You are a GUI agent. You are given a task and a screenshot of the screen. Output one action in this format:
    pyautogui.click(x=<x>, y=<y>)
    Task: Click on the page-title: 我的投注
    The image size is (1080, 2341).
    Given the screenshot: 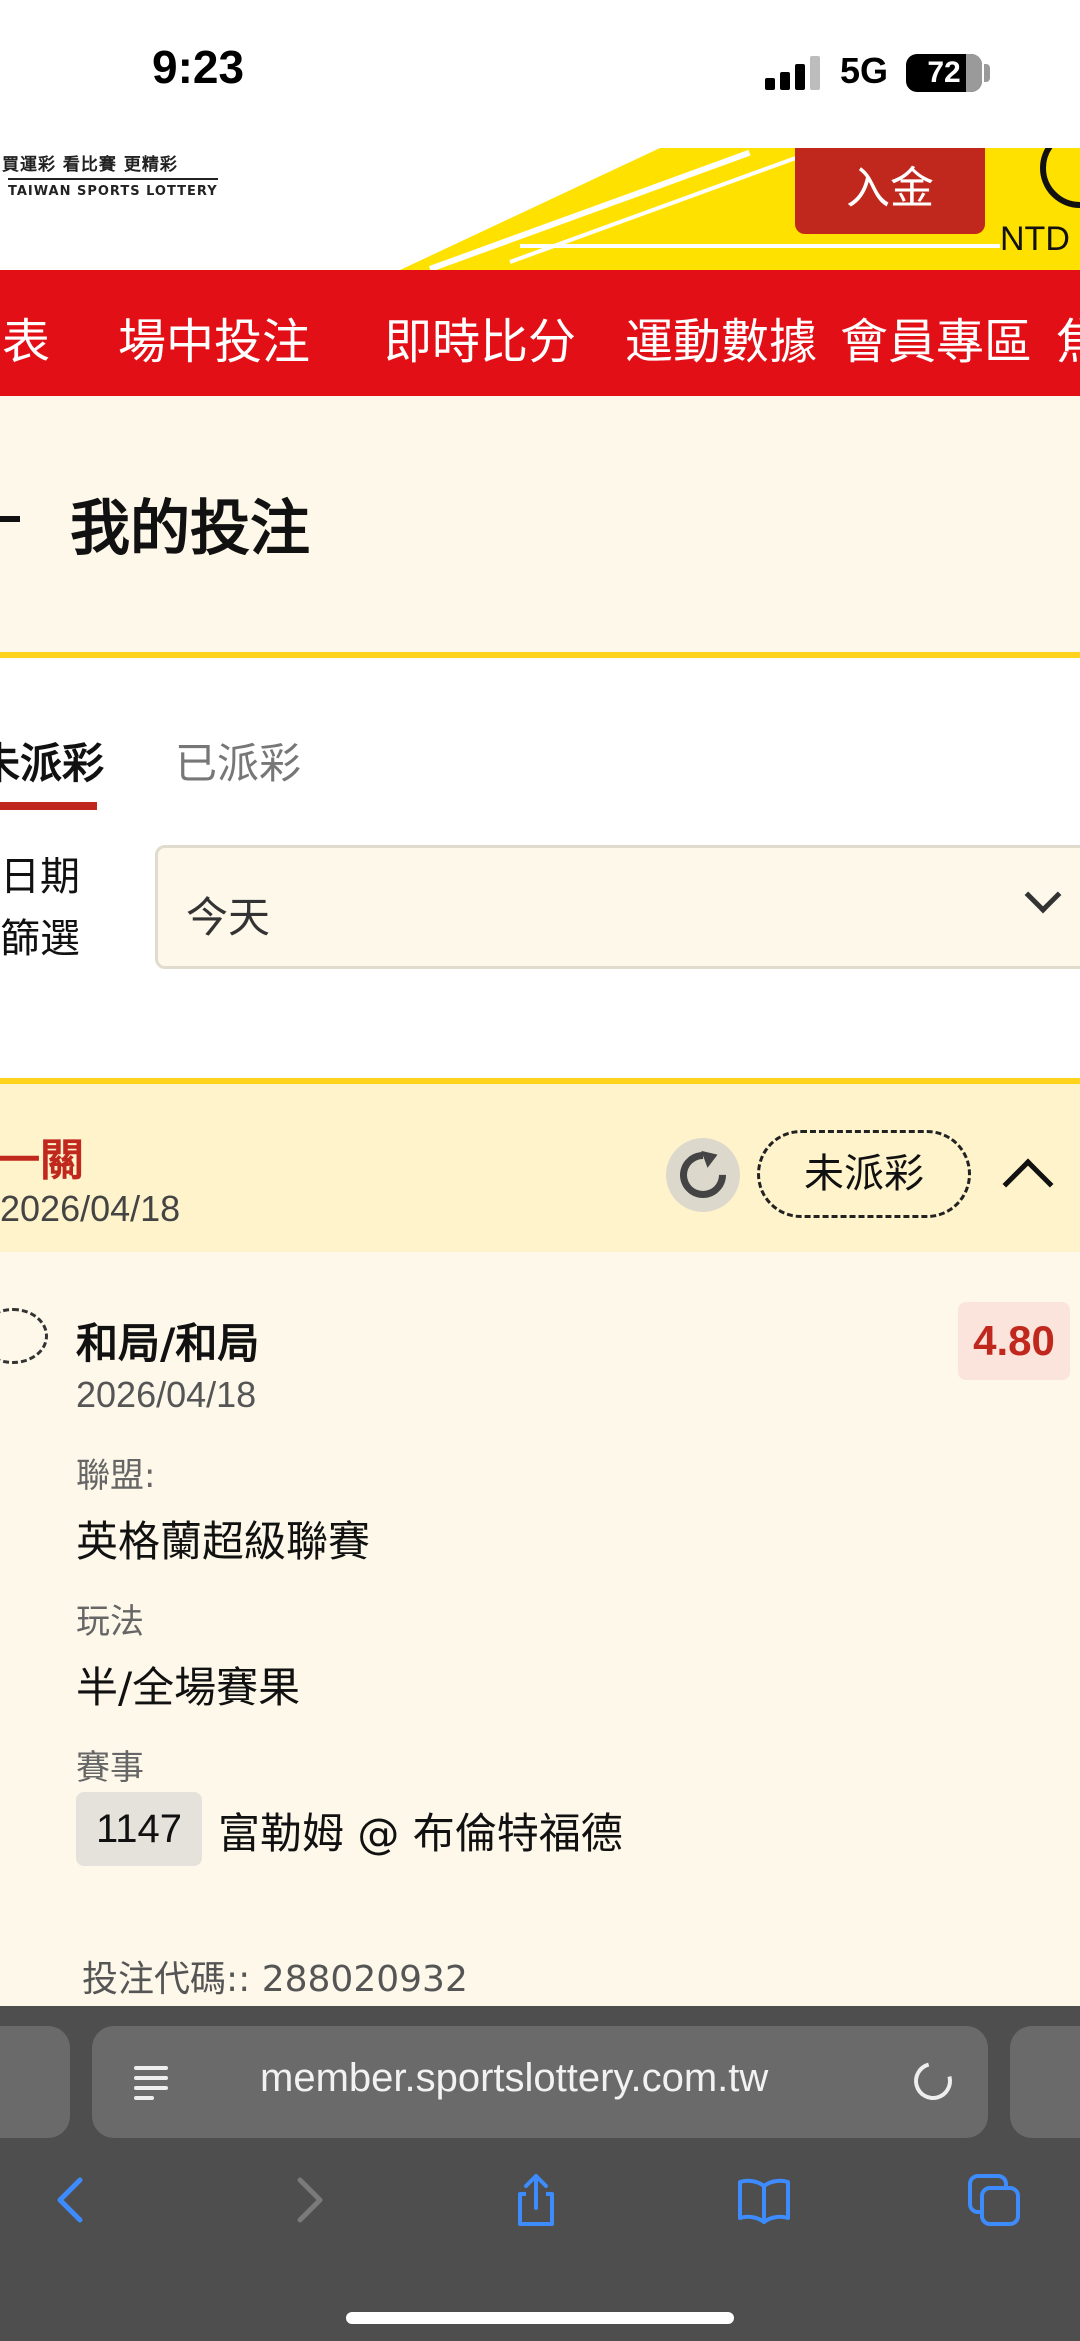 What is the action you would take?
    pyautogui.click(x=190, y=529)
    